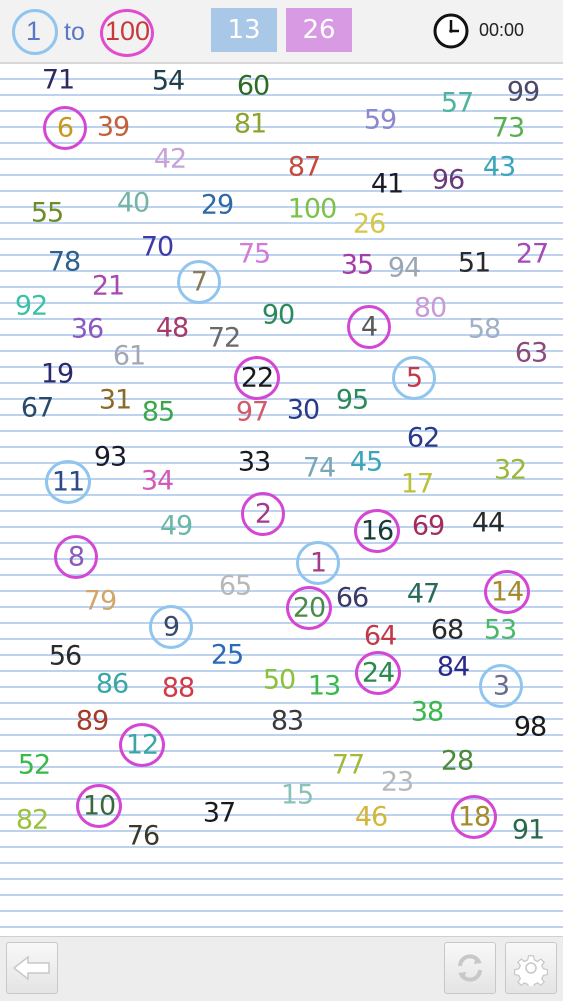 Image resolution: width=563 pixels, height=1001 pixels. What do you see at coordinates (453, 667) in the screenshot?
I see `number-tile: 84` at bounding box center [453, 667].